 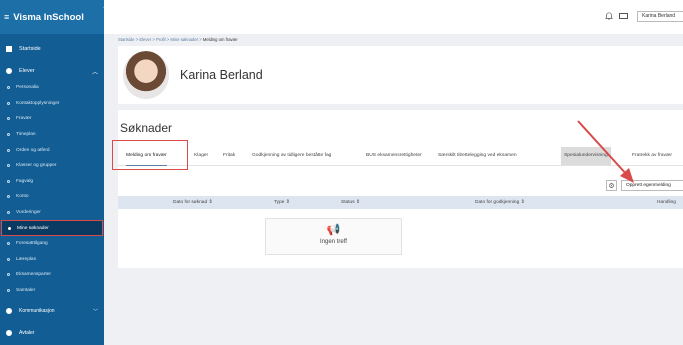 What do you see at coordinates (9, 71) in the screenshot?
I see `person-icon` at bounding box center [9, 71].